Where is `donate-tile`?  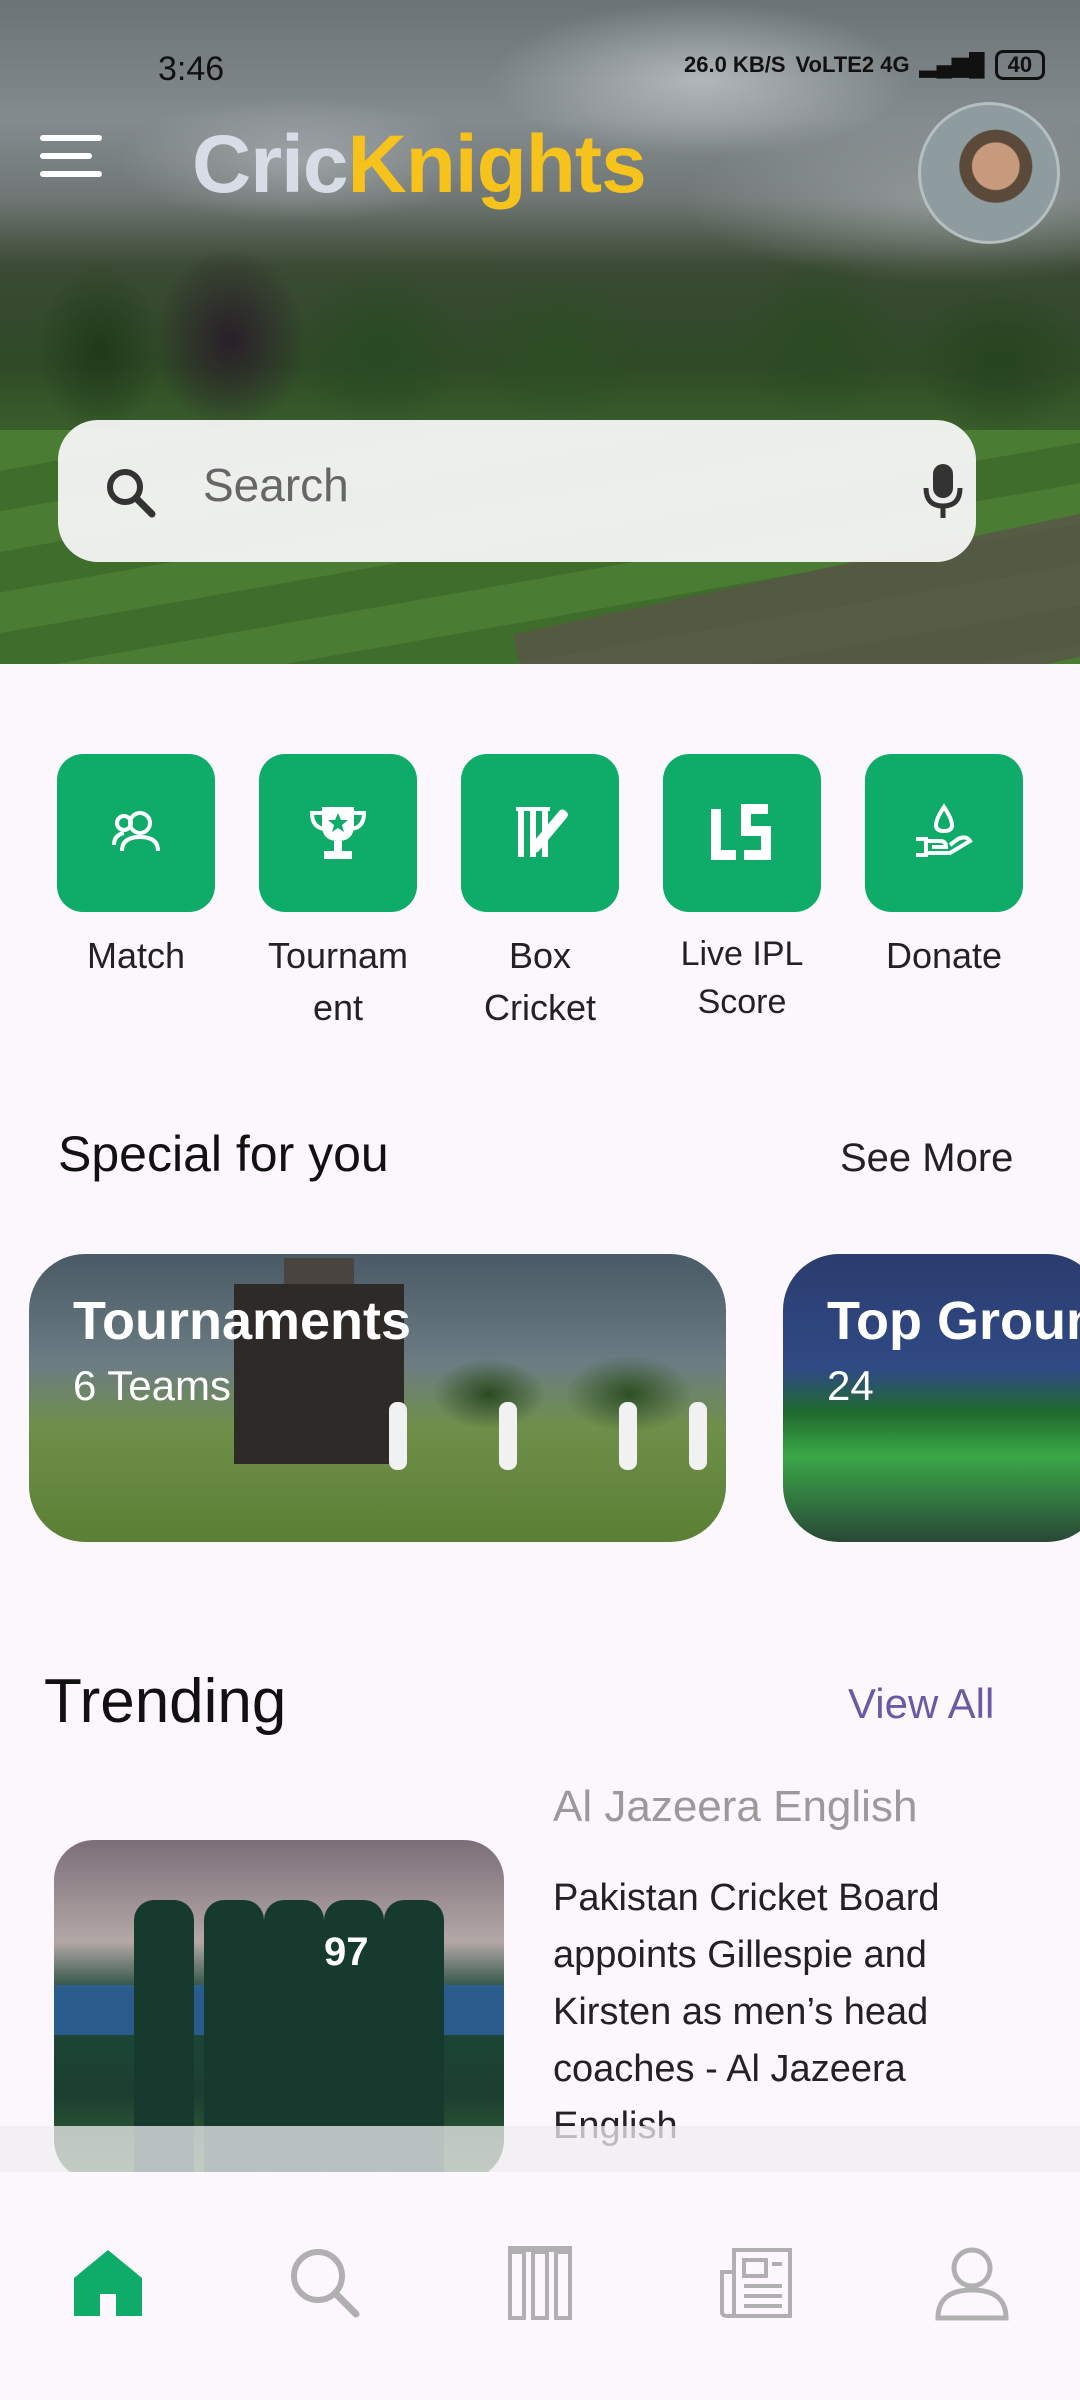
donate-tile is located at coordinates (944, 833).